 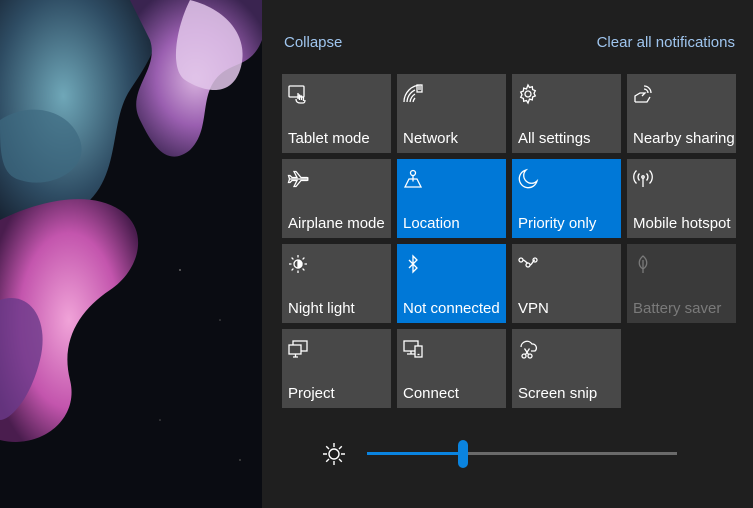 What do you see at coordinates (431, 223) in the screenshot?
I see `tile-label: Location` at bounding box center [431, 223].